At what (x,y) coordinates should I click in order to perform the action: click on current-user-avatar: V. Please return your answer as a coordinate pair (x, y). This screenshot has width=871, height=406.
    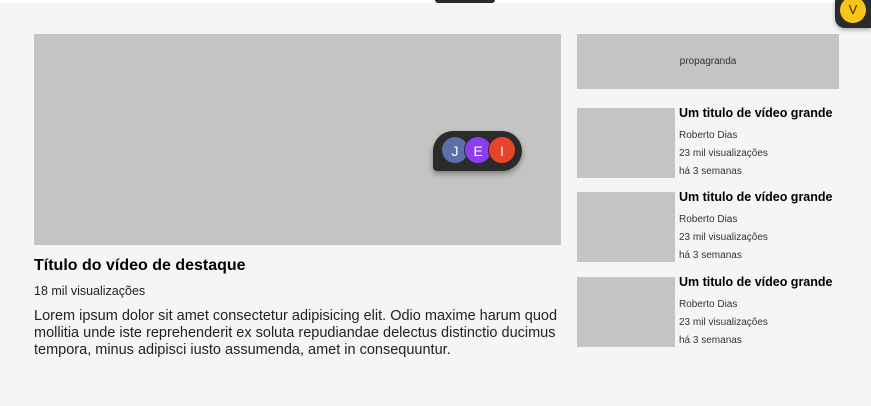
    Looking at the image, I should click on (853, 11).